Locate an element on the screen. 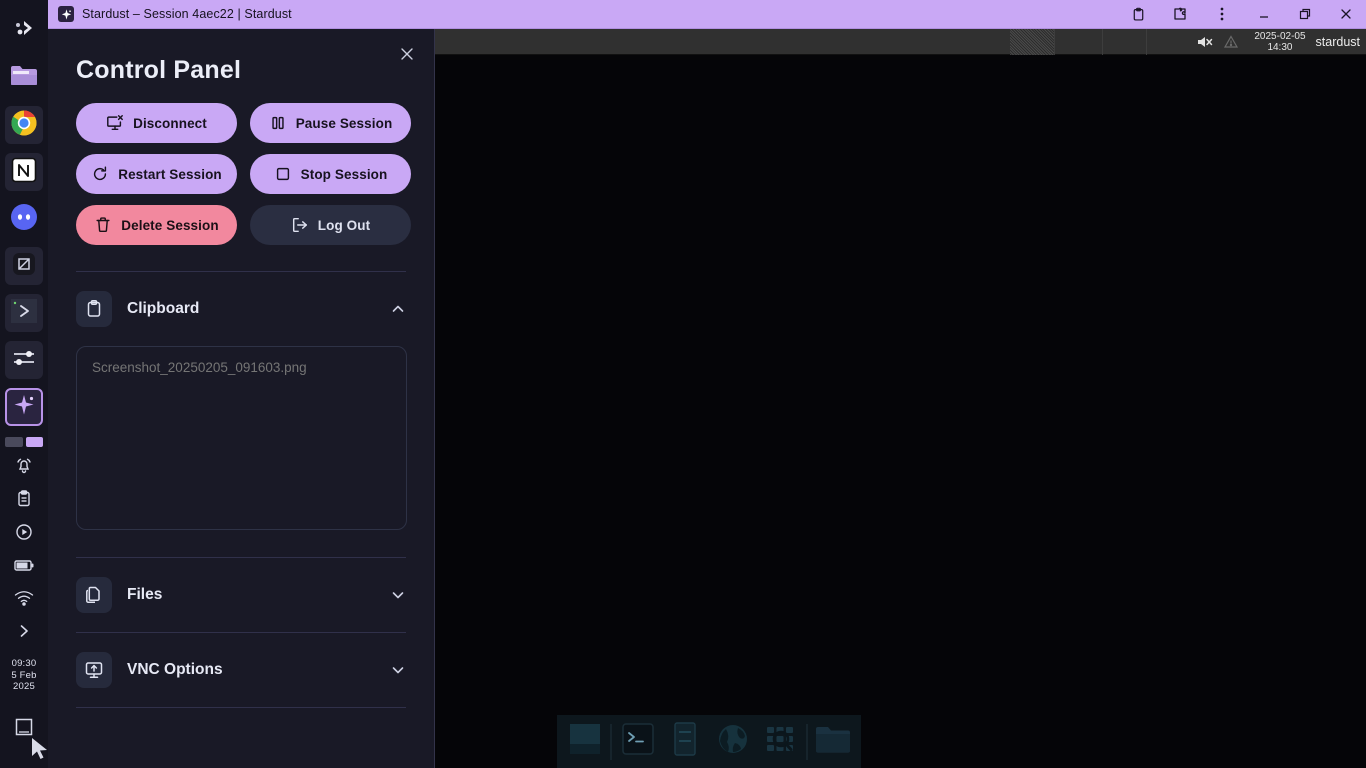 This screenshot has width=1366, height=768. globe-browser-icon is located at coordinates (733, 741).